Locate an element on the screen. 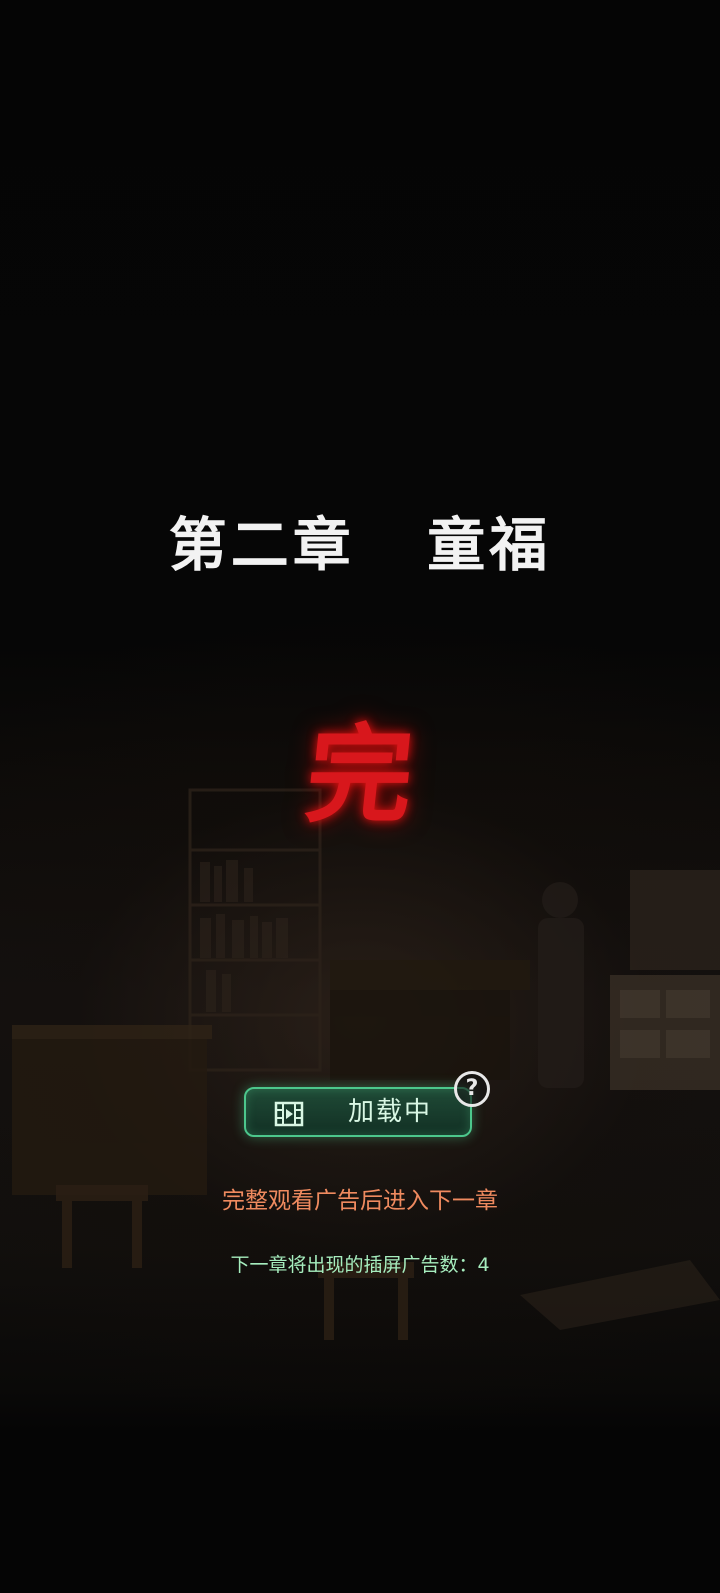 Image resolution: width=720 pixels, height=1593 pixels. left-cabinet is located at coordinates (112, 1110).